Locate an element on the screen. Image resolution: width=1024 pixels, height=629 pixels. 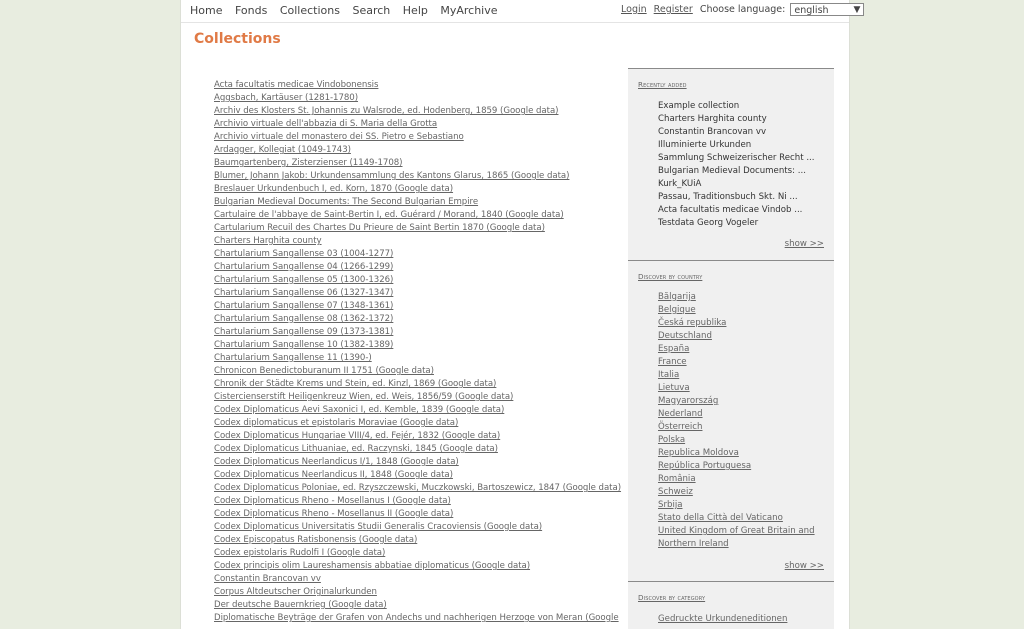
country-title: Discover by country is located at coordinates (670, 276).